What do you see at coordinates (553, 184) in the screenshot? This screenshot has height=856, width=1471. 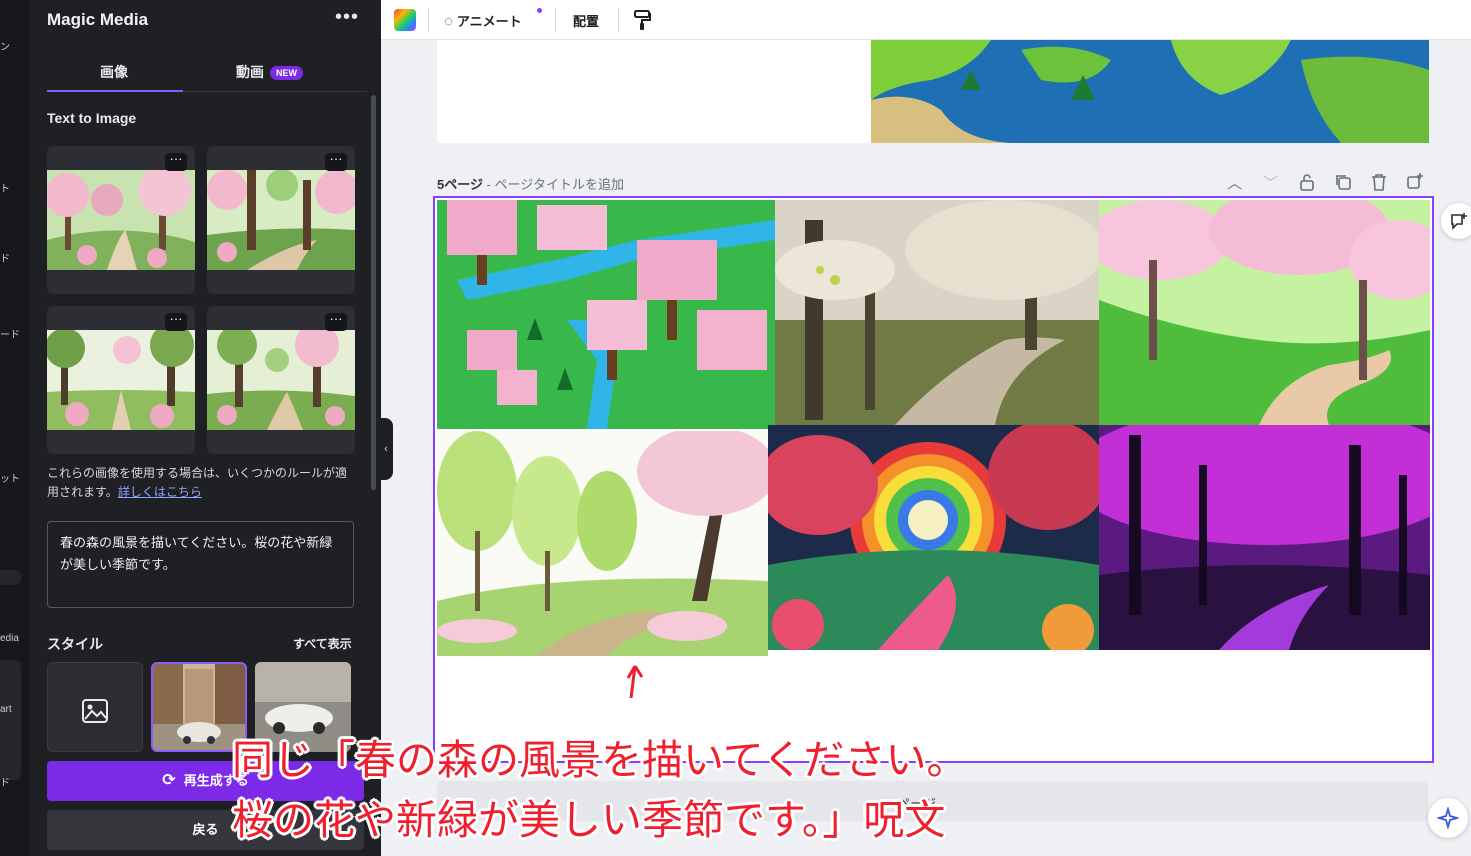 I see `page-title-placeholder: - ページタイトルを追加` at bounding box center [553, 184].